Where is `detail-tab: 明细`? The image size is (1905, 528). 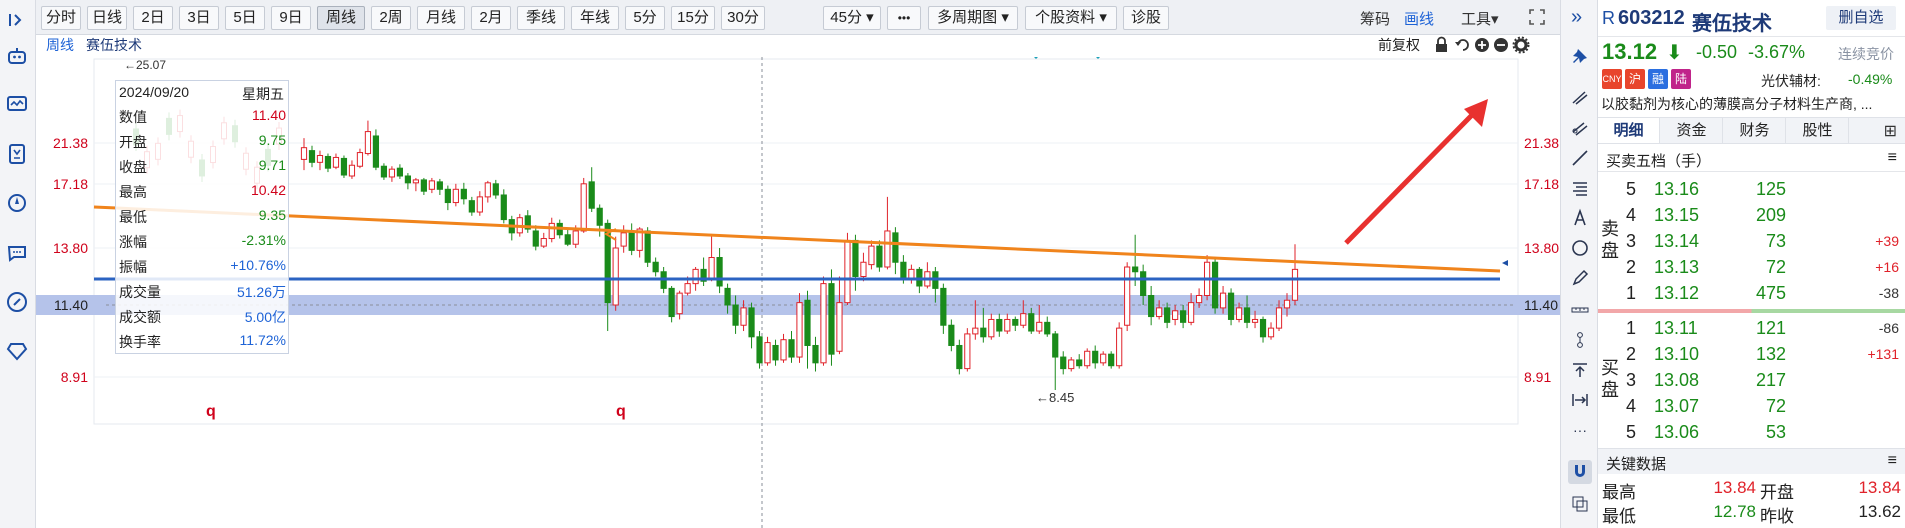
detail-tab: 明细 is located at coordinates (1629, 130).